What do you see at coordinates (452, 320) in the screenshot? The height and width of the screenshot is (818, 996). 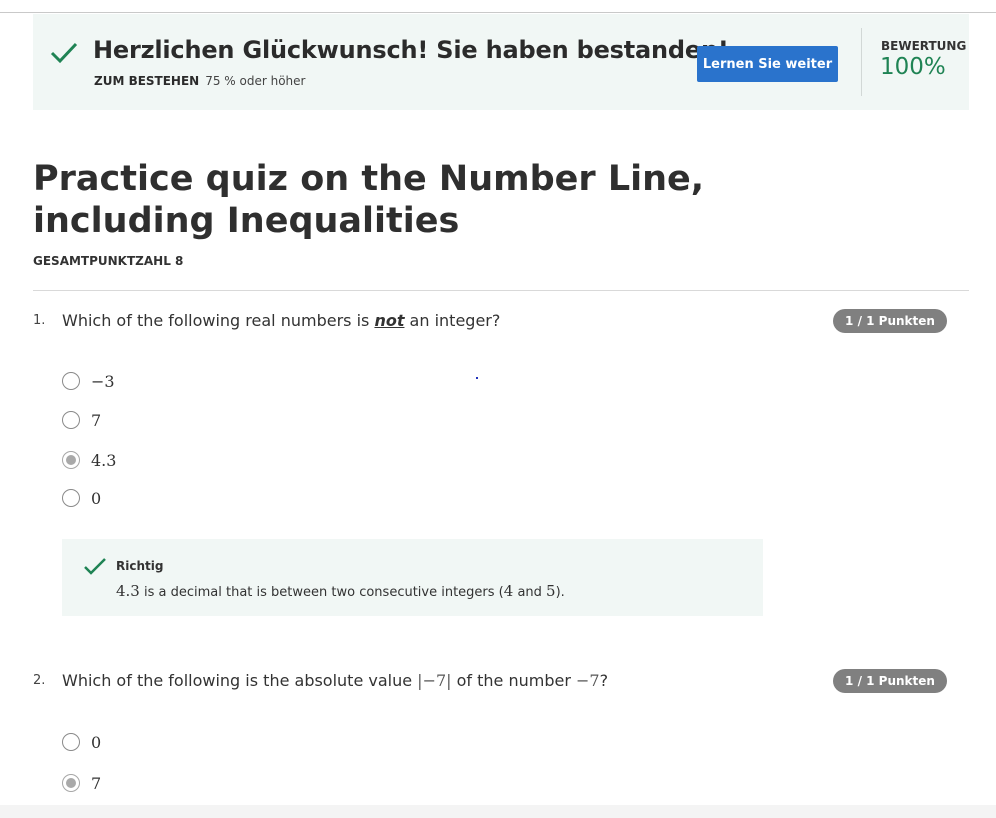 I see `question-text-part: an integer?` at bounding box center [452, 320].